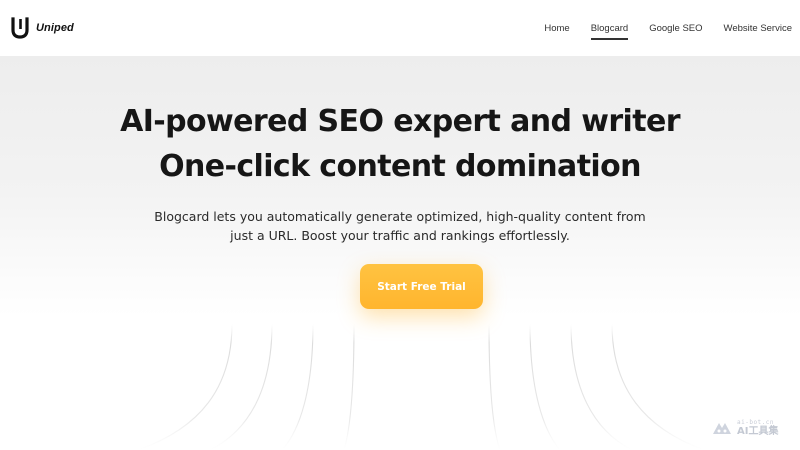 Image resolution: width=800 pixels, height=450 pixels. I want to click on main-nav: Home Blogcard Google SEO Website Service, so click(668, 29).